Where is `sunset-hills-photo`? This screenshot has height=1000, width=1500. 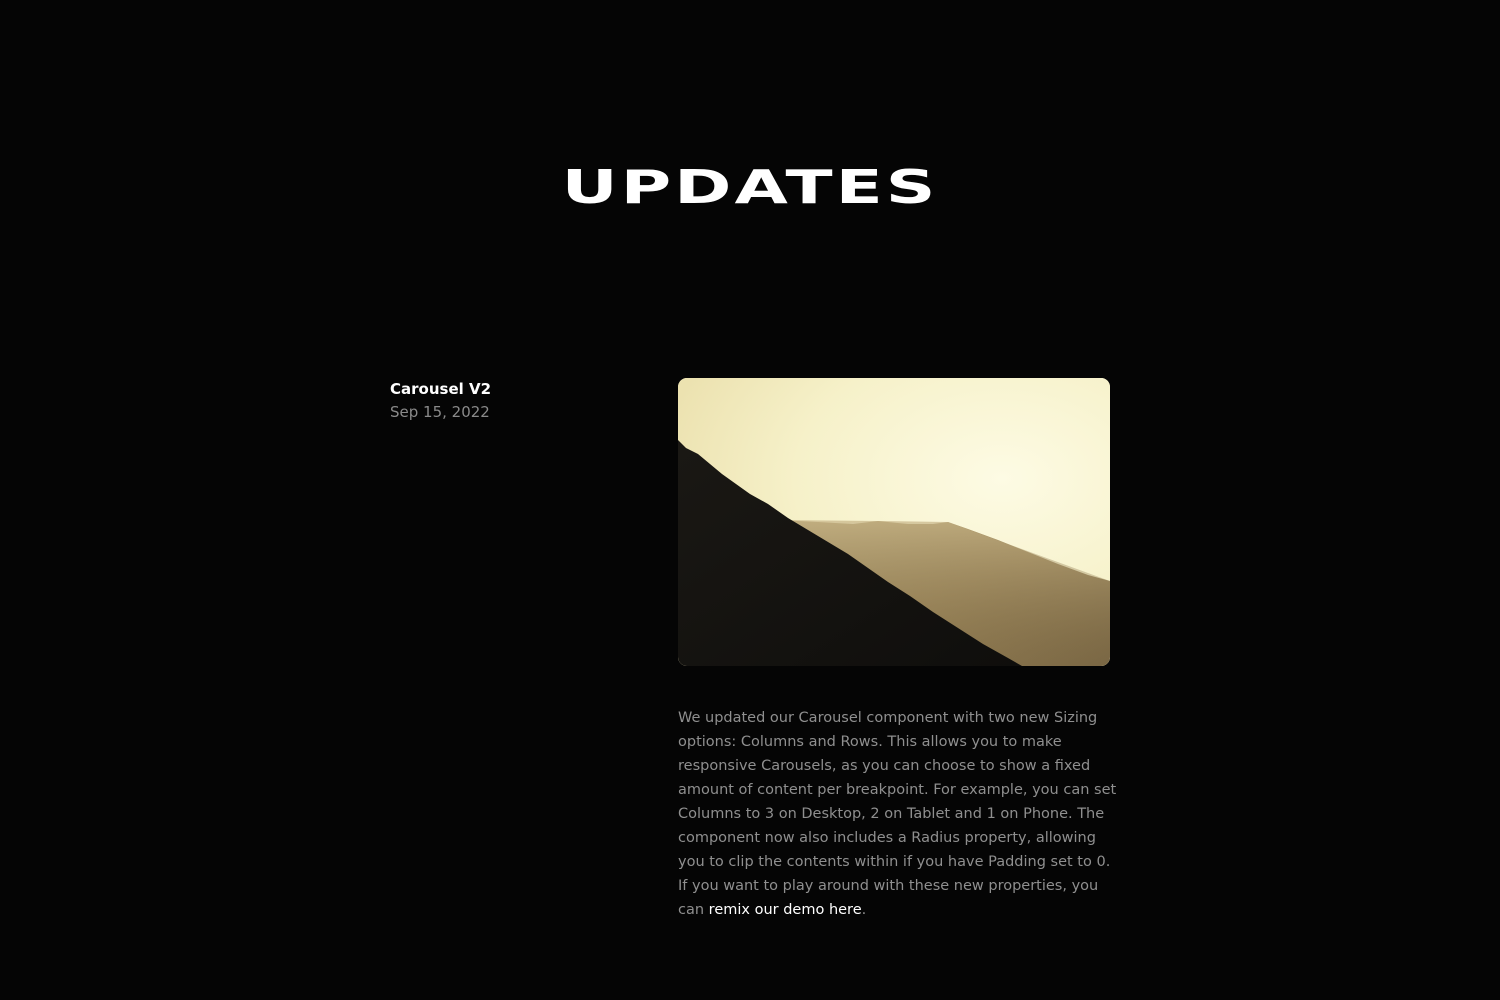
sunset-hills-photo is located at coordinates (894, 522).